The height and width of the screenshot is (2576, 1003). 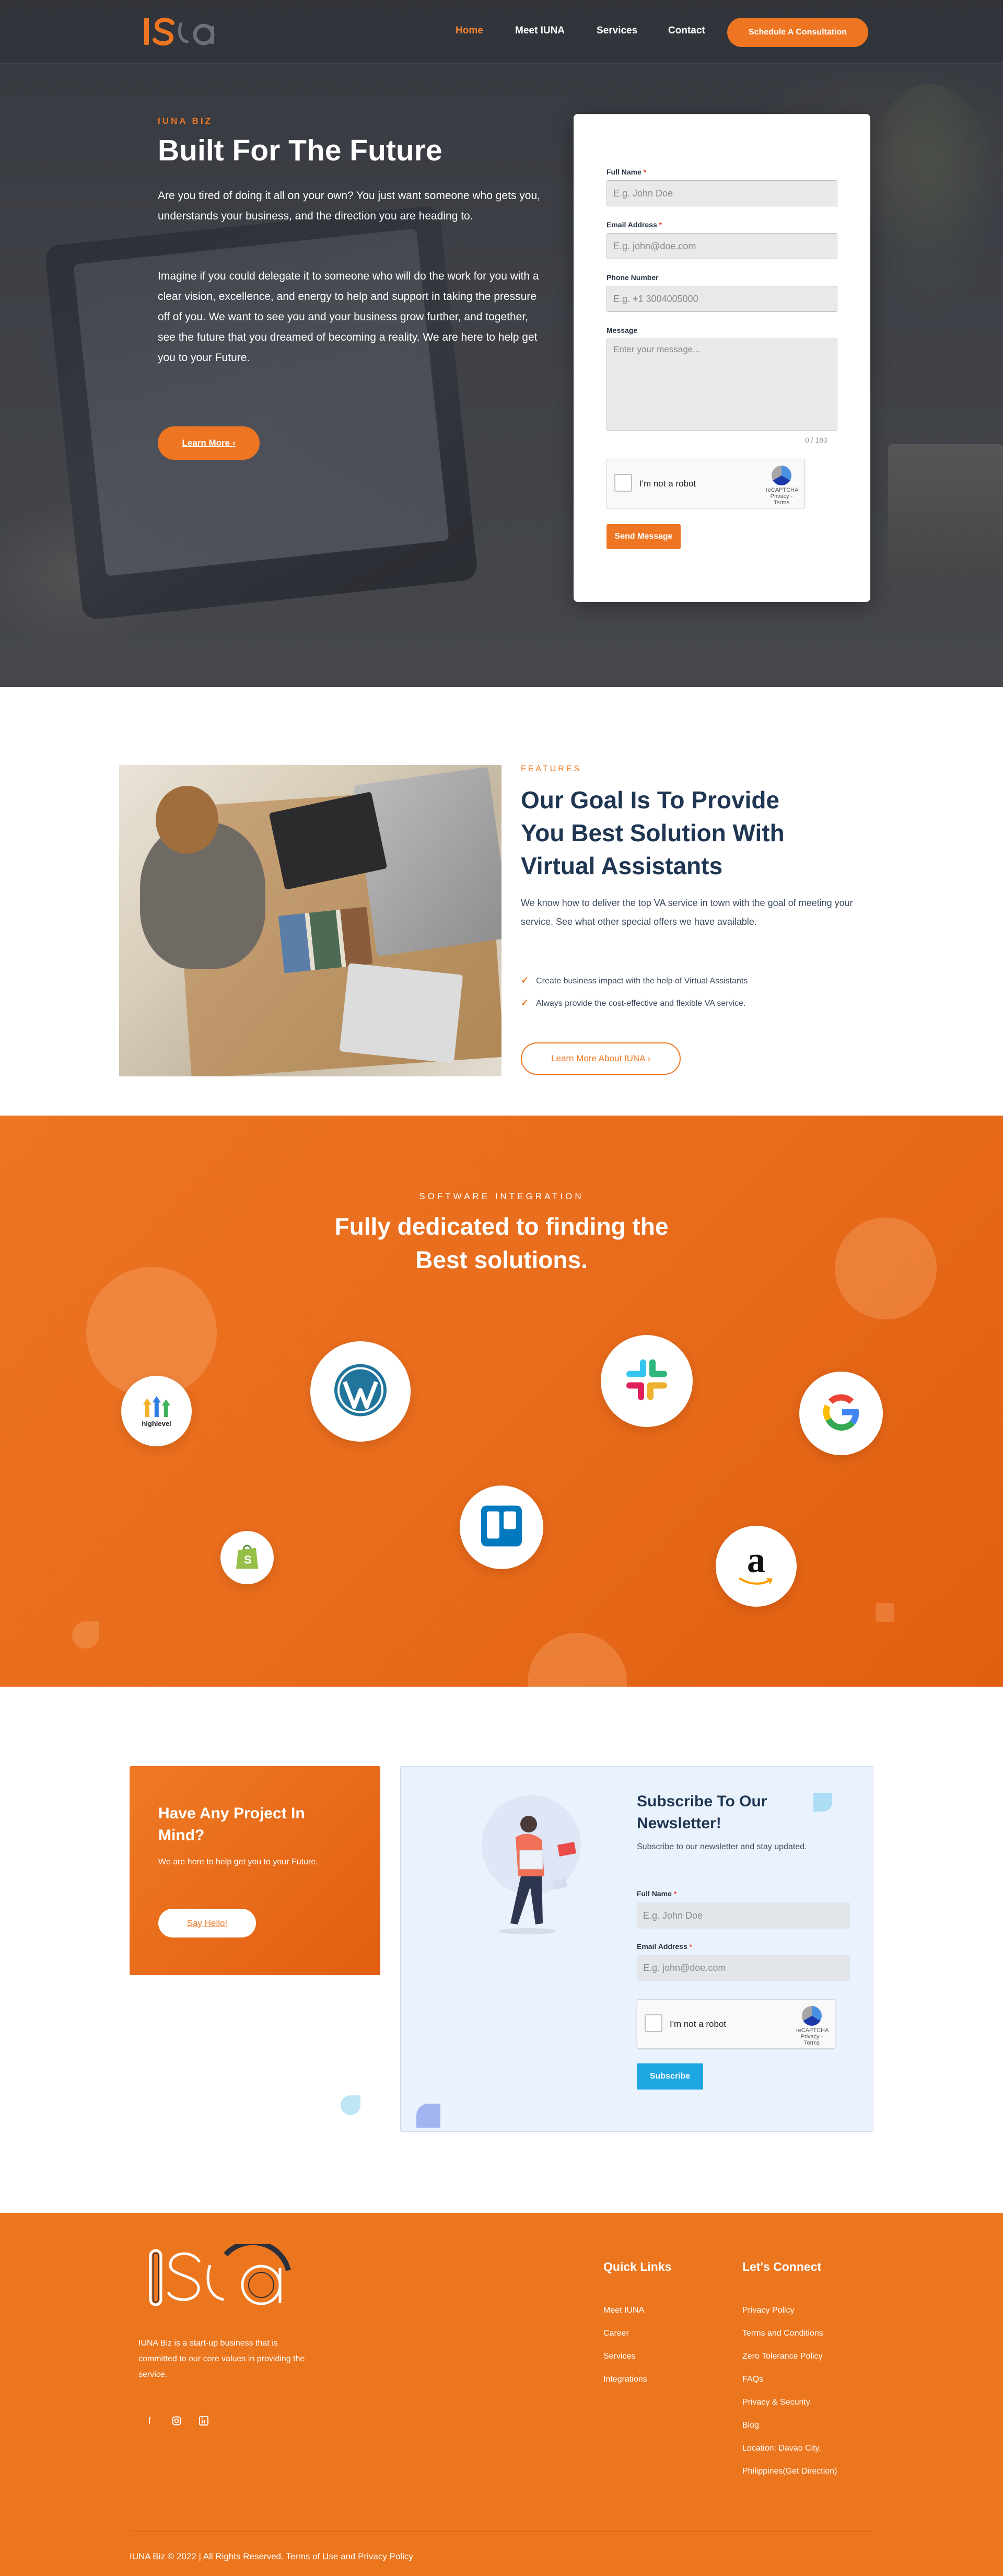 What do you see at coordinates (768, 2310) in the screenshot?
I see `footer-link-privacy-policy: Privacy Policy` at bounding box center [768, 2310].